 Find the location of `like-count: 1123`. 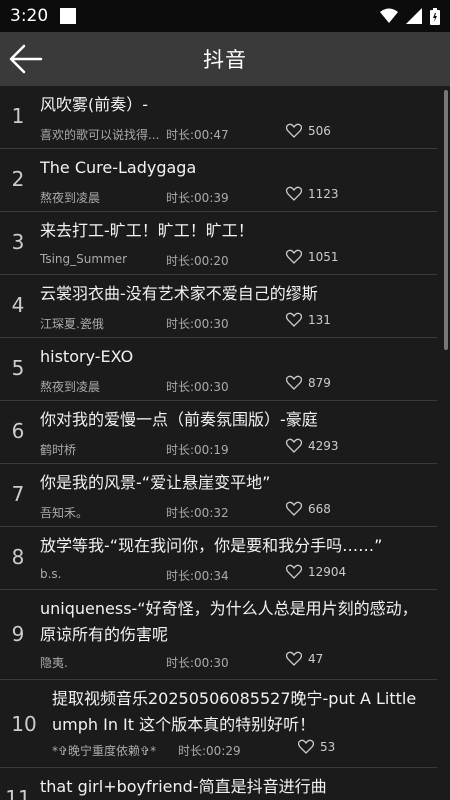

like-count: 1123 is located at coordinates (312, 193).